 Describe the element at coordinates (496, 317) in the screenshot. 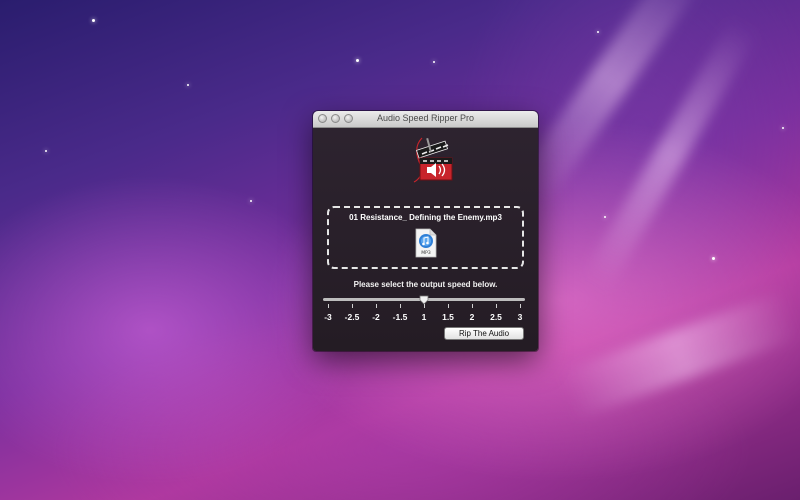

I see `speed-label: 2.5` at that location.